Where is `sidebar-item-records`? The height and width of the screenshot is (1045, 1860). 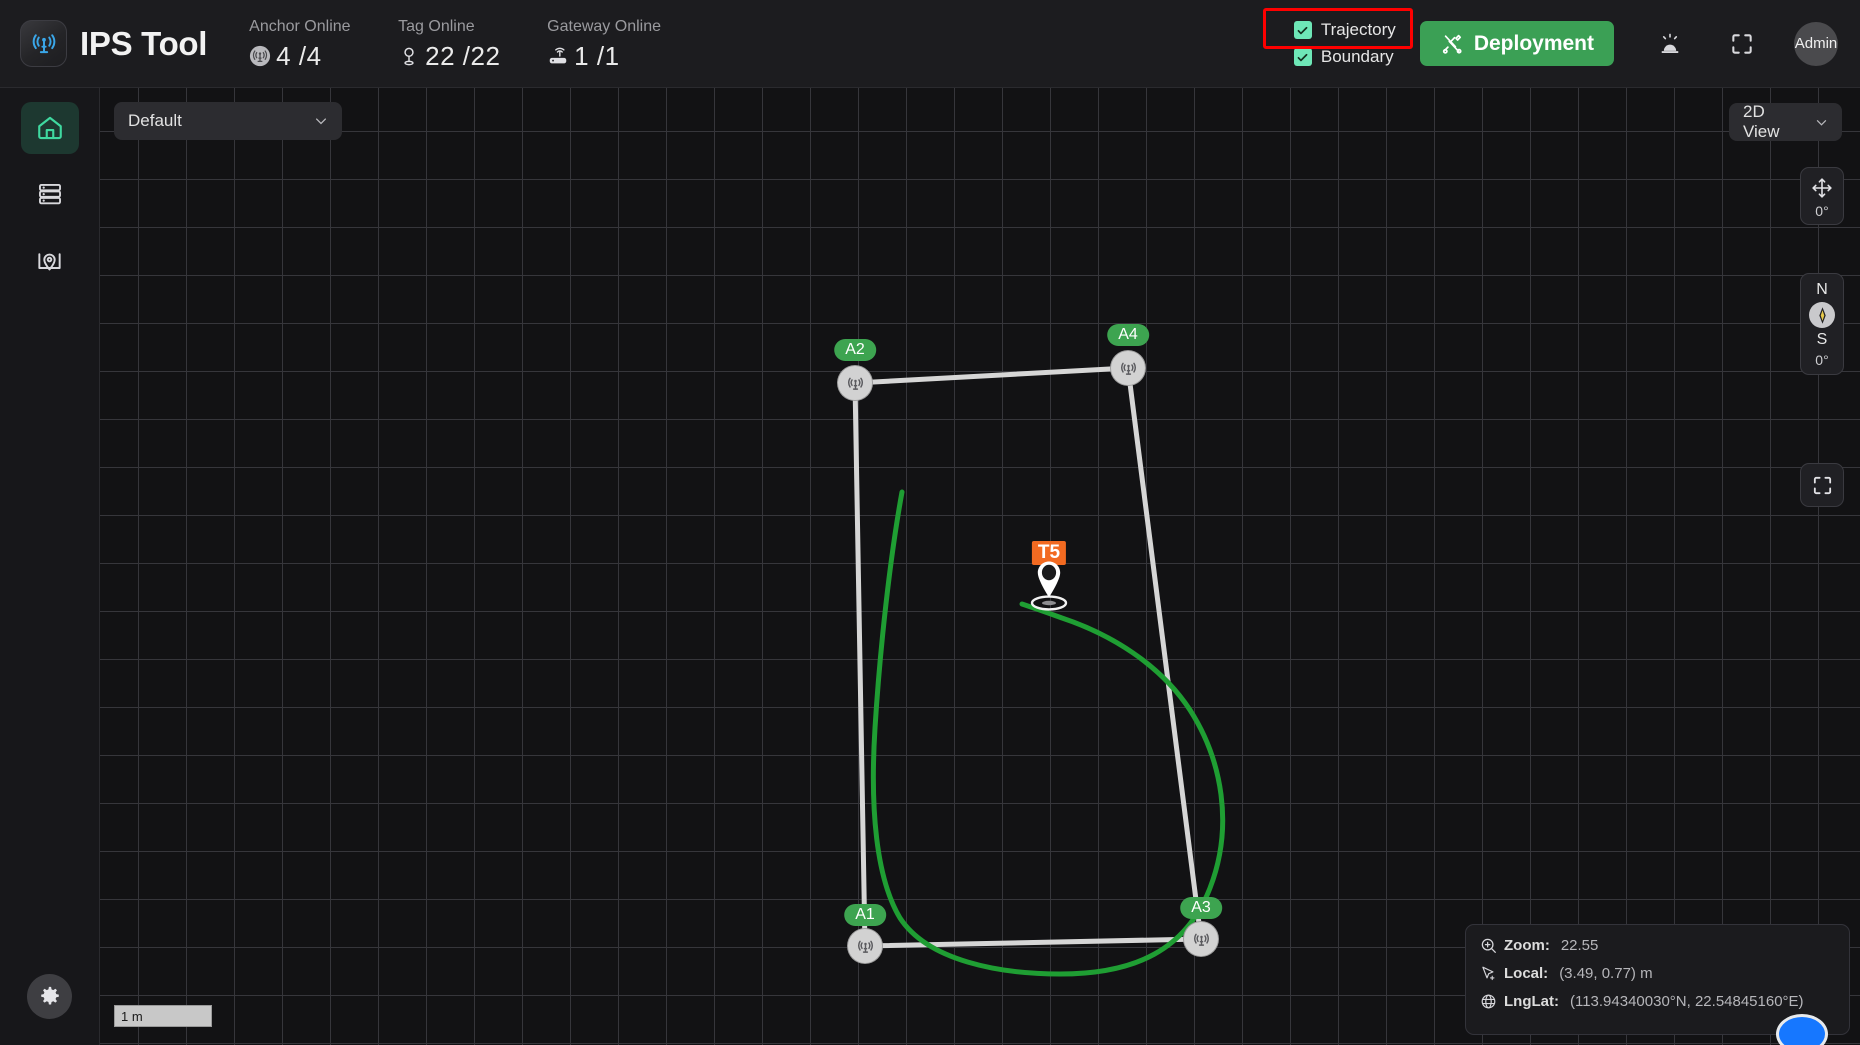
sidebar-item-records is located at coordinates (50, 194).